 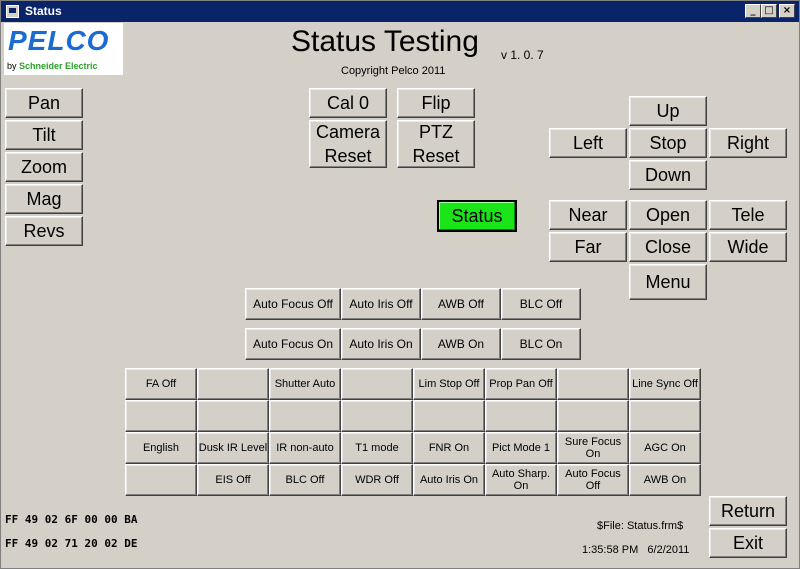 I want to click on tilt-button: Tilt, so click(x=44, y=135).